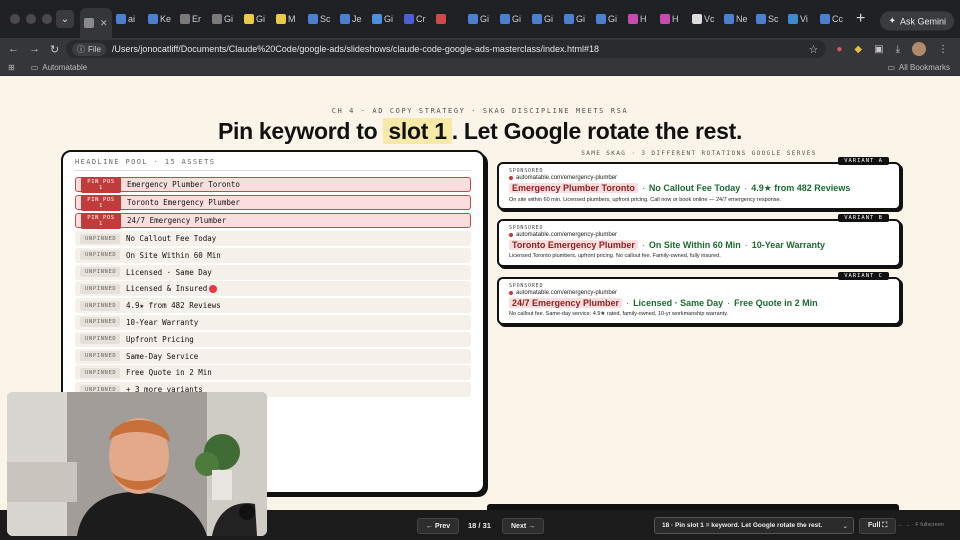 This screenshot has height=540, width=960. What do you see at coordinates (921, 525) in the screenshot?
I see `keyboard-hint: ← → · F fullscreen` at bounding box center [921, 525].